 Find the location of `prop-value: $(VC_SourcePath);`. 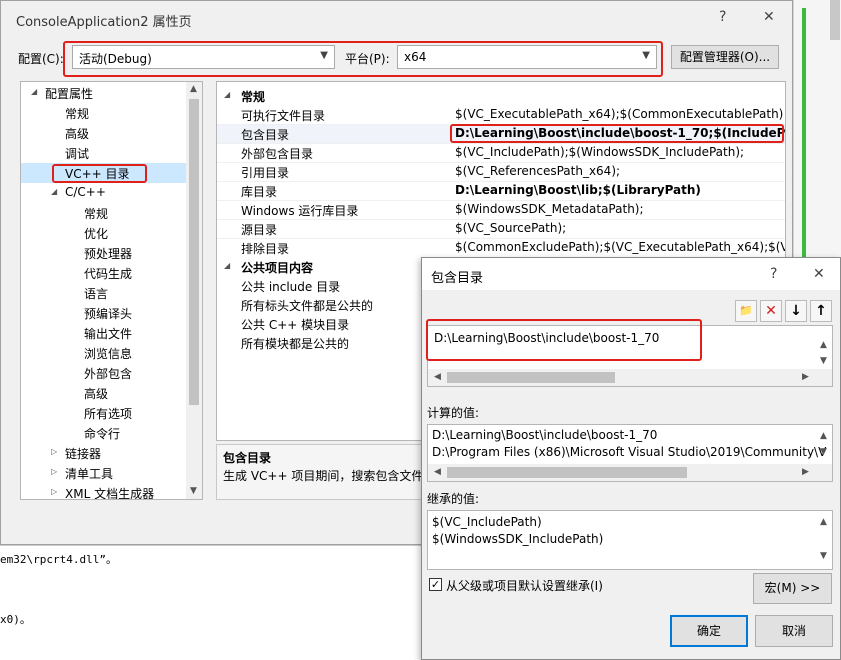

prop-value: $(VC_SourcePath); is located at coordinates (510, 228).